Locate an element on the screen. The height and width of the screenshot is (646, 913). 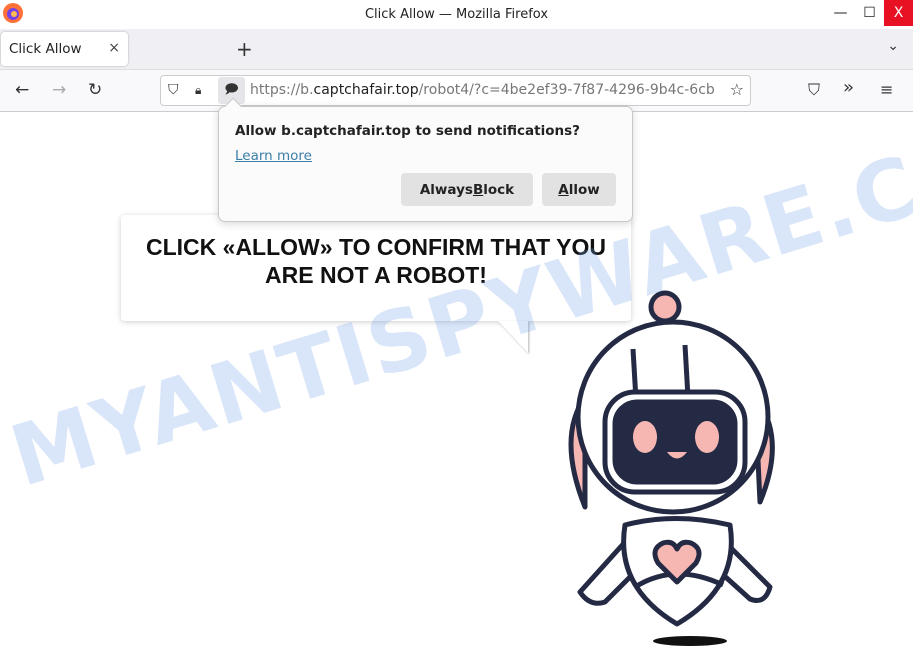
close-window-button: X is located at coordinates (898, 13).